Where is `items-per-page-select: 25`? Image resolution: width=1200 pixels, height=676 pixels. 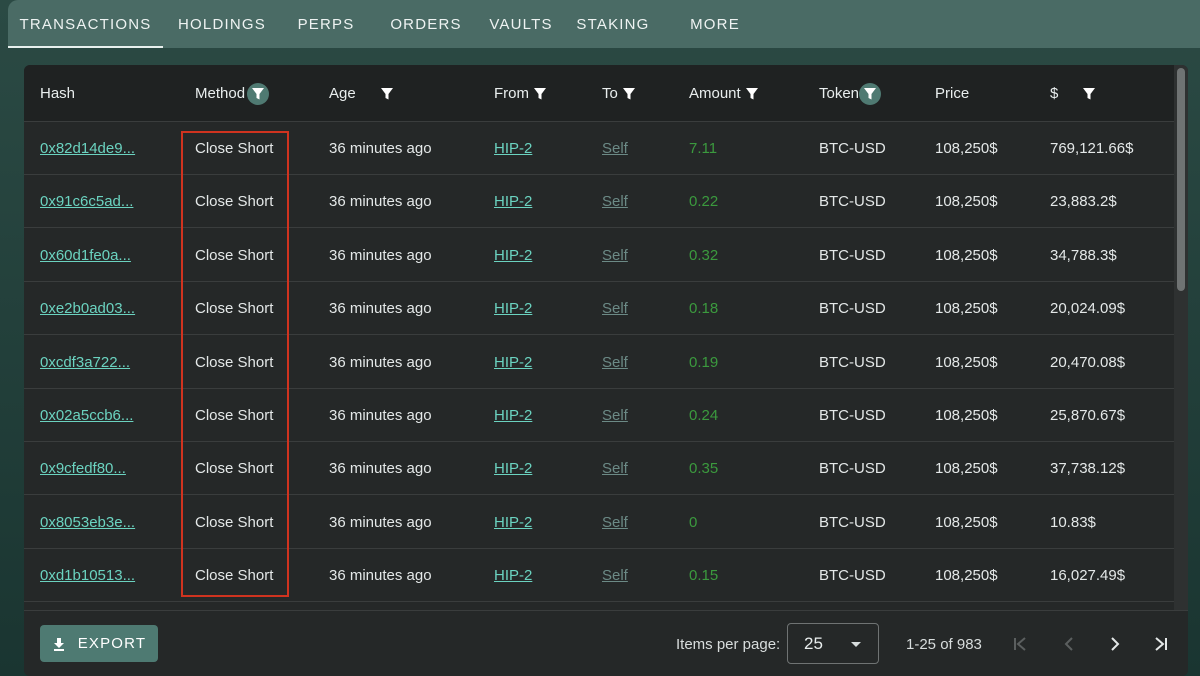 items-per-page-select: 25 is located at coordinates (833, 643).